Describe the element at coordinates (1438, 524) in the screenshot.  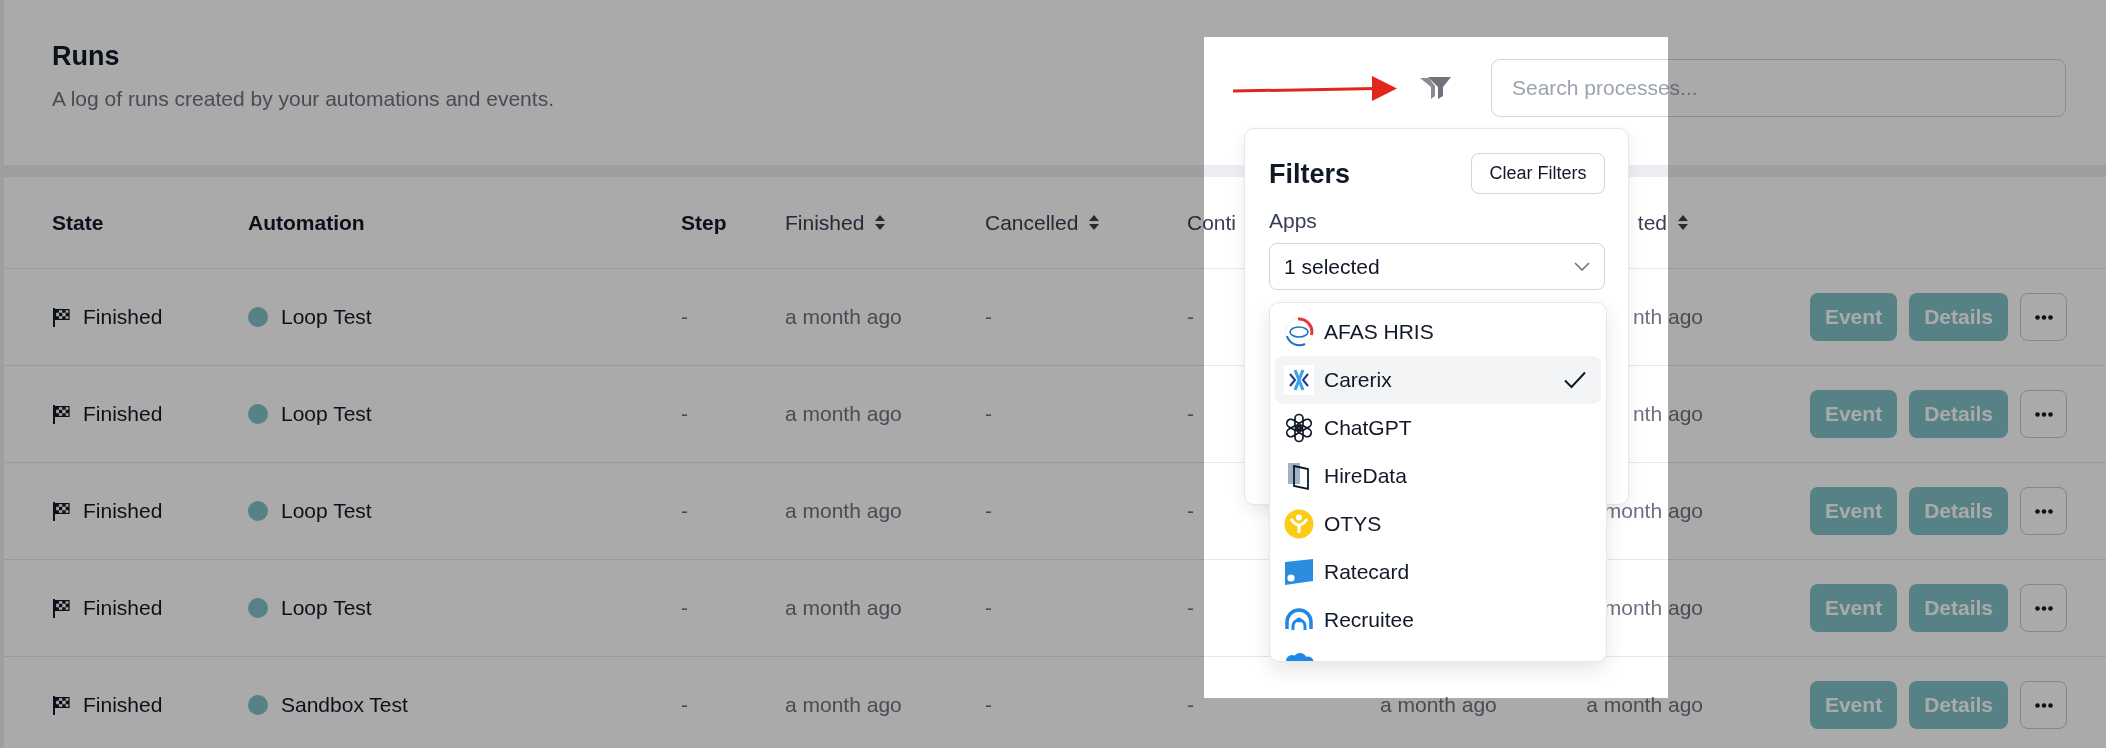
I see `app-option: OTYS` at that location.